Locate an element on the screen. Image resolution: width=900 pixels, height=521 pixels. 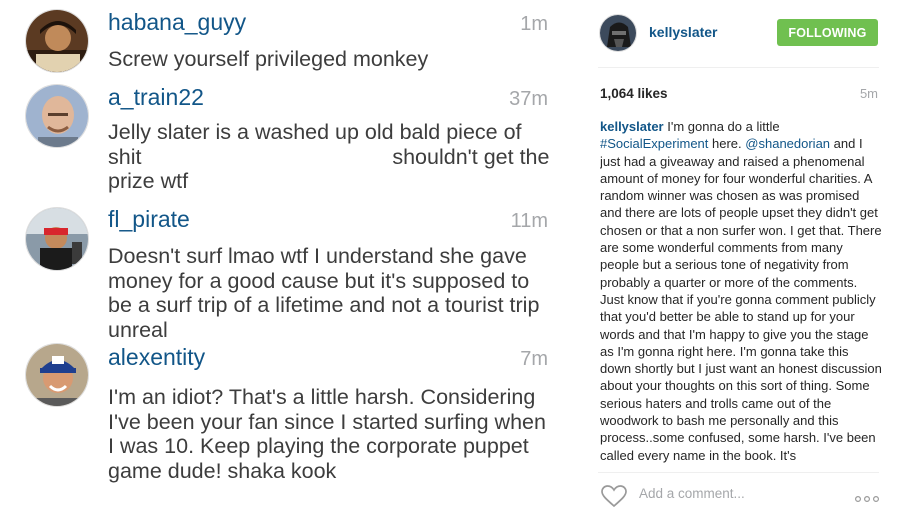
heart-icon is located at coordinates (614, 496).